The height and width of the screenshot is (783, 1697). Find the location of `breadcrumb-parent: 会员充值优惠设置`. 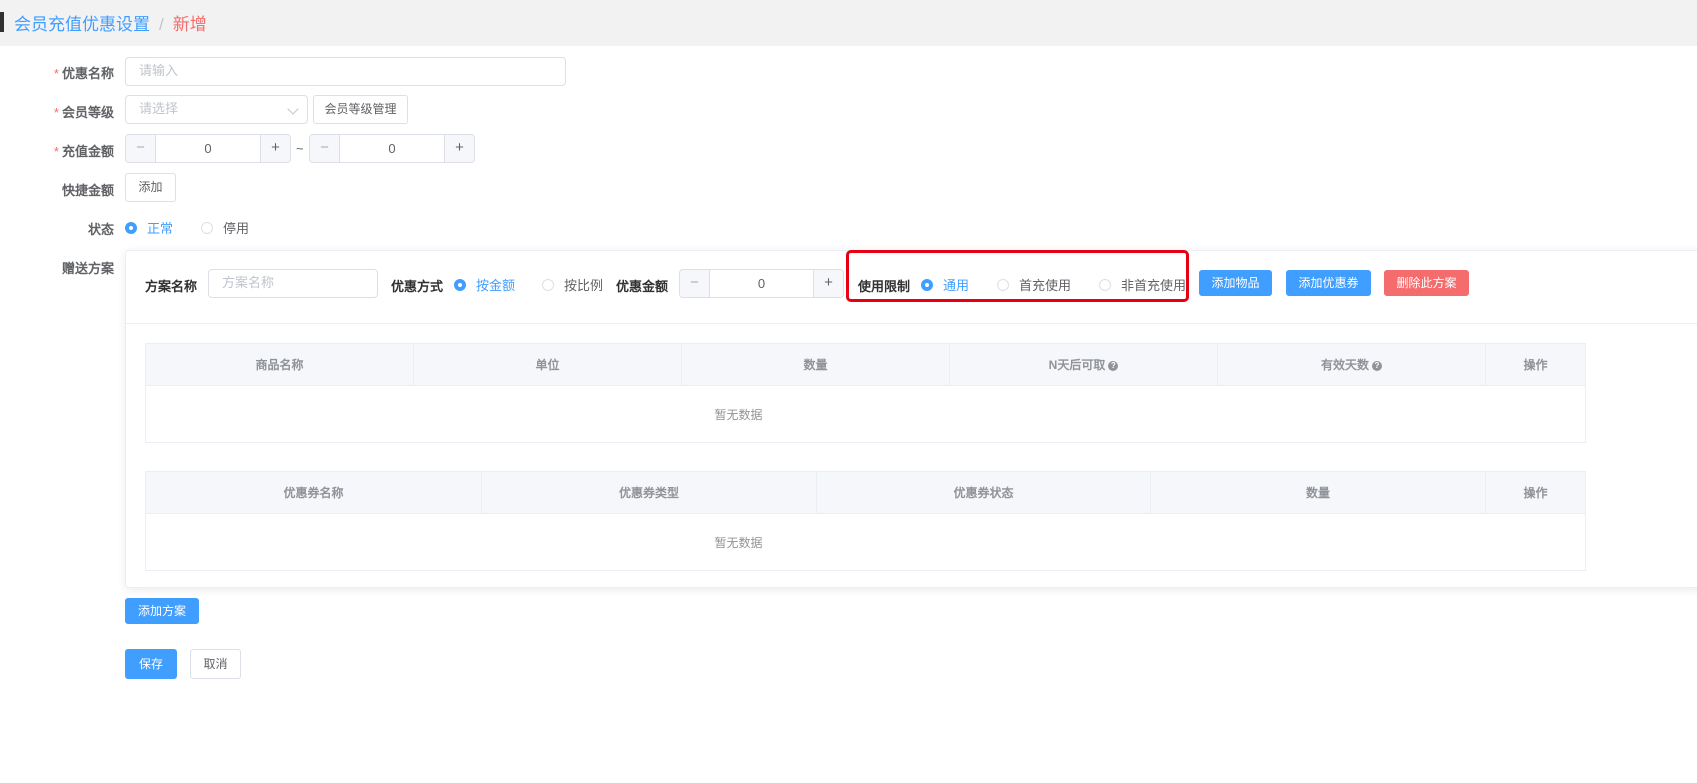

breadcrumb-parent: 会员充值优惠设置 is located at coordinates (82, 24).